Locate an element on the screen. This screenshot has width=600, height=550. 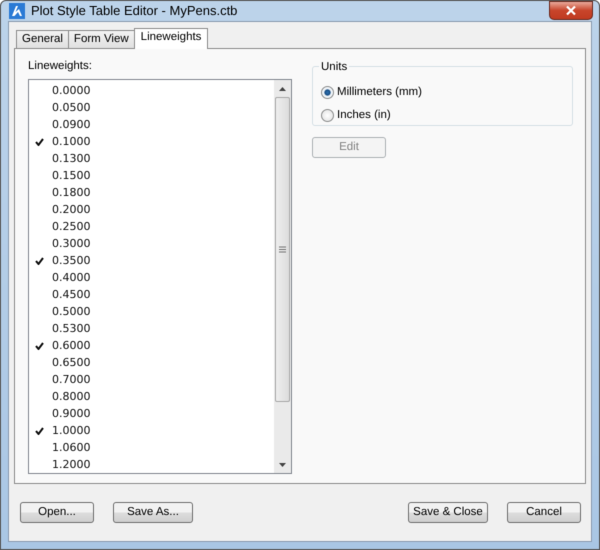
tab: Form View is located at coordinates (101, 39).